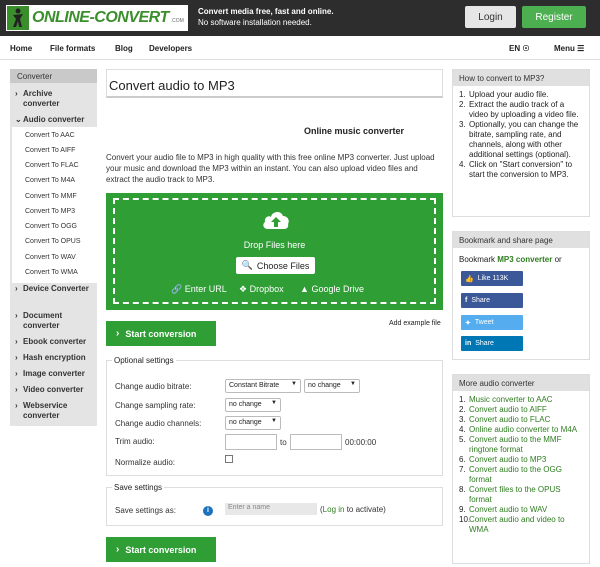  I want to click on sidebar-subitem-opus: Convert To OPUS, so click(53, 241).